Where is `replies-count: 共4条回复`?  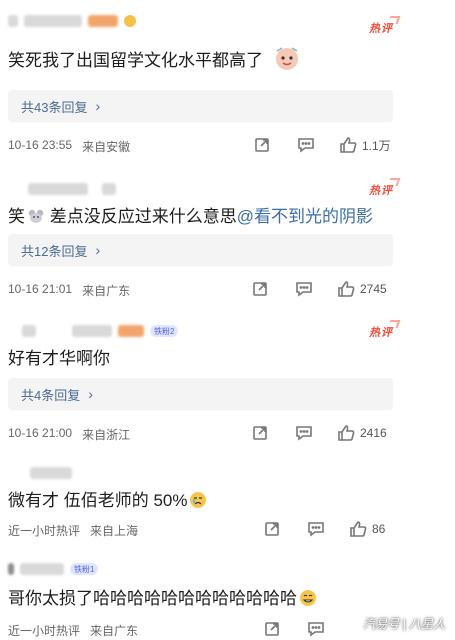
replies-count: 共4条回复 is located at coordinates (51, 395).